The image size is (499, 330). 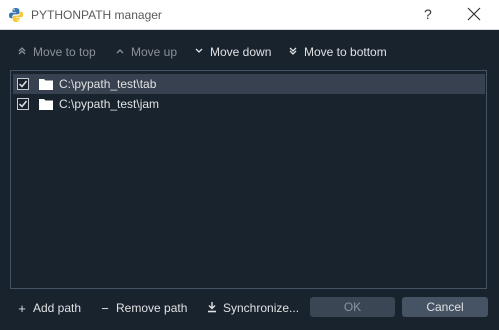 I want to click on path-label: C:\pypath_test\tab, so click(x=108, y=84).